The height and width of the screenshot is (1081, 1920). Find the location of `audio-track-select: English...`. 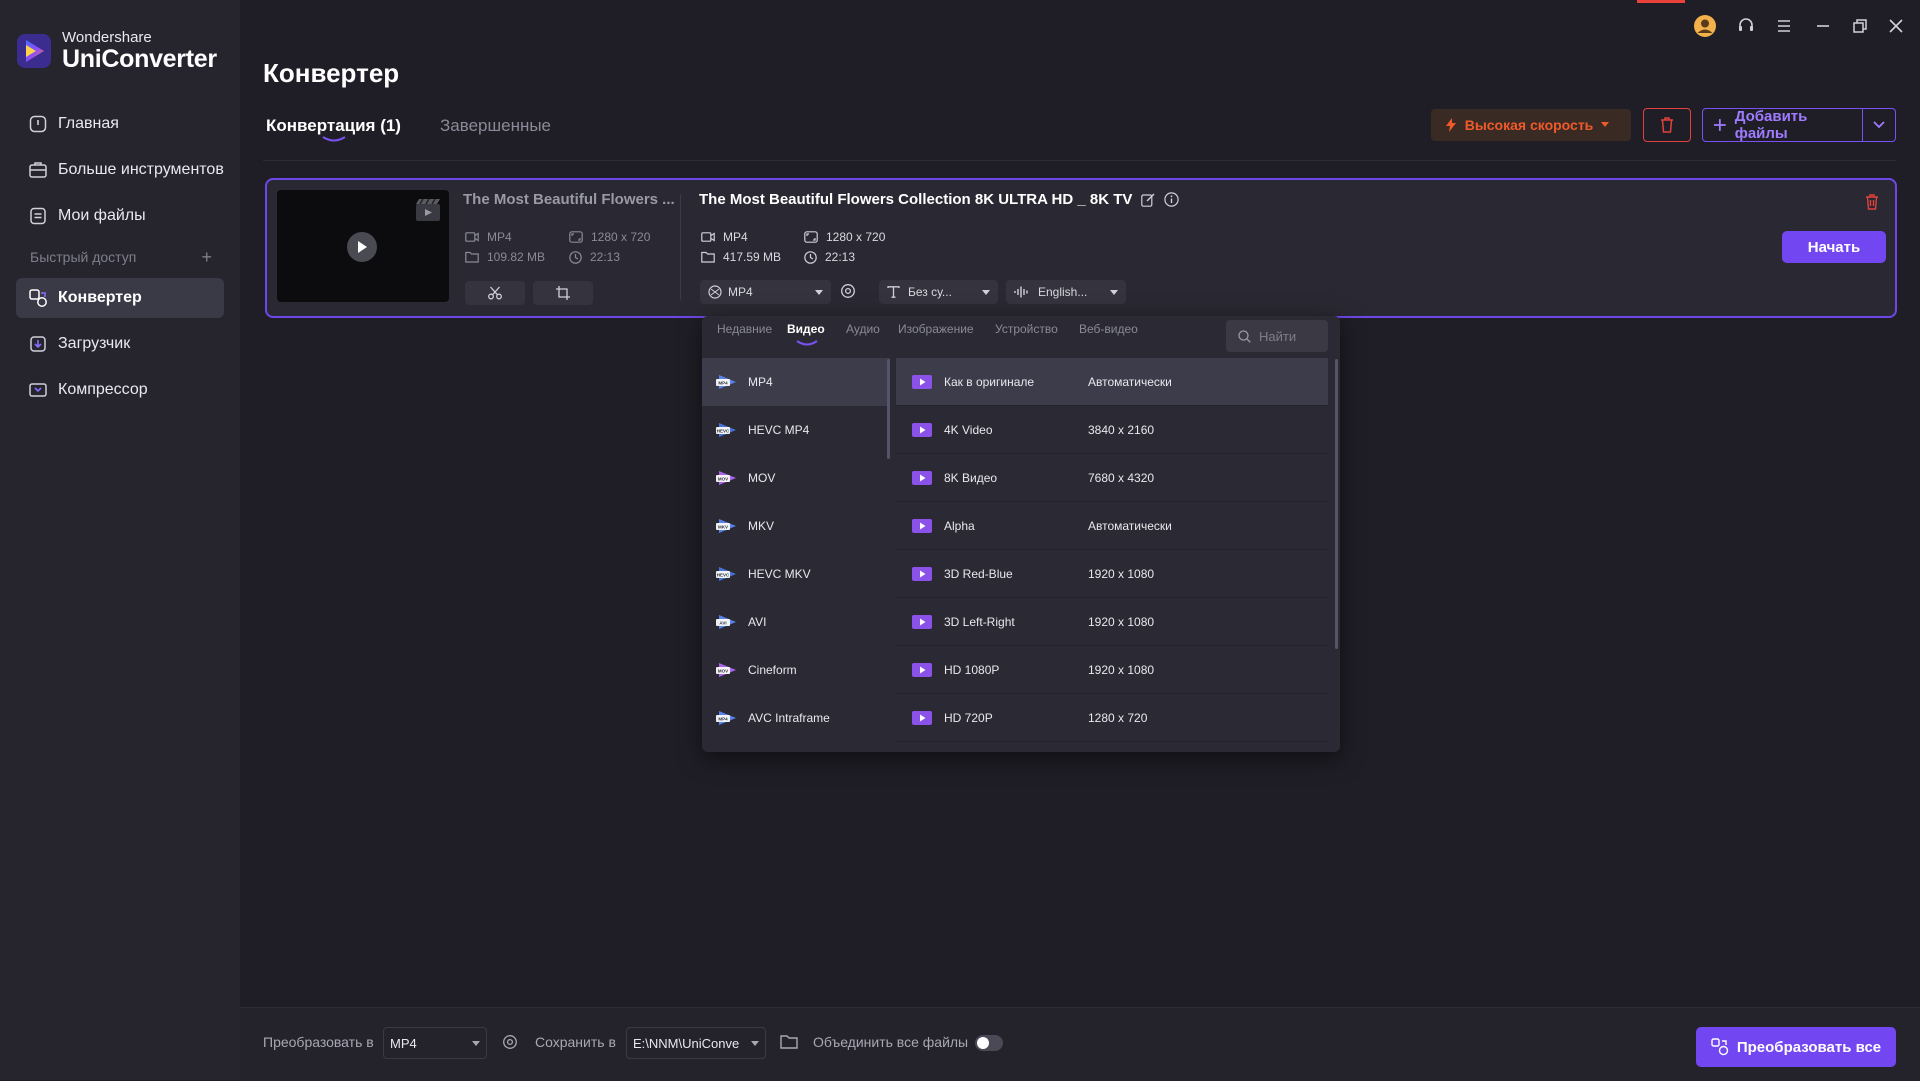

audio-track-select: English... is located at coordinates (1066, 292).